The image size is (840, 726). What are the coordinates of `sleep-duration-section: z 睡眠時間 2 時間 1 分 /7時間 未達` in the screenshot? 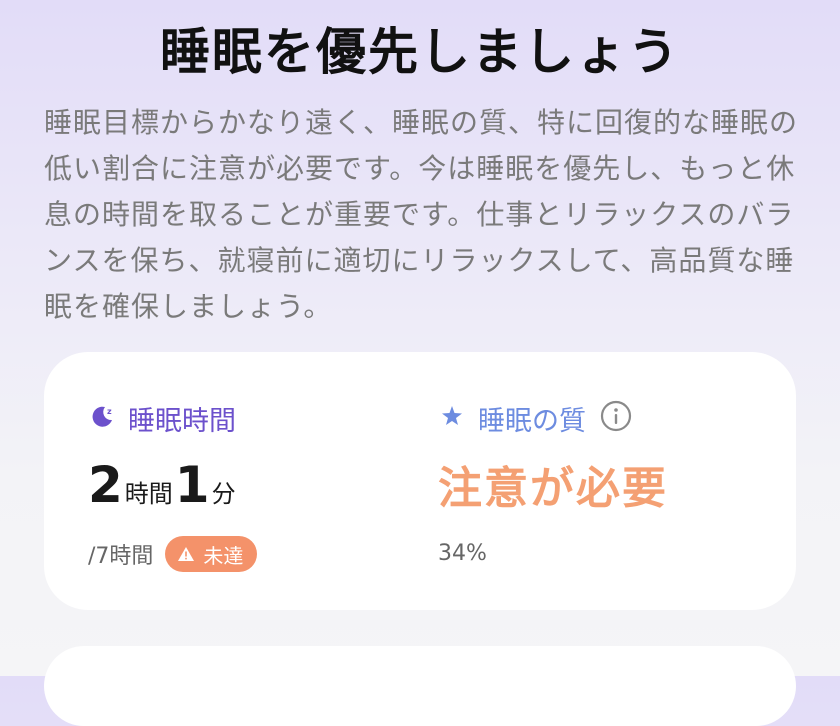 It's located at (173, 486).